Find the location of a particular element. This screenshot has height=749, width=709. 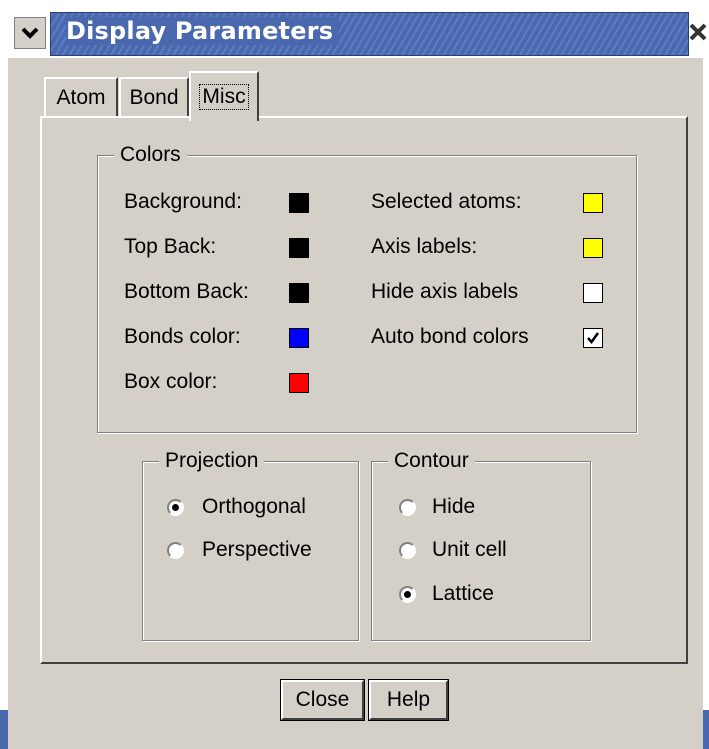

window-frame-right is located at coordinates (706, 403).